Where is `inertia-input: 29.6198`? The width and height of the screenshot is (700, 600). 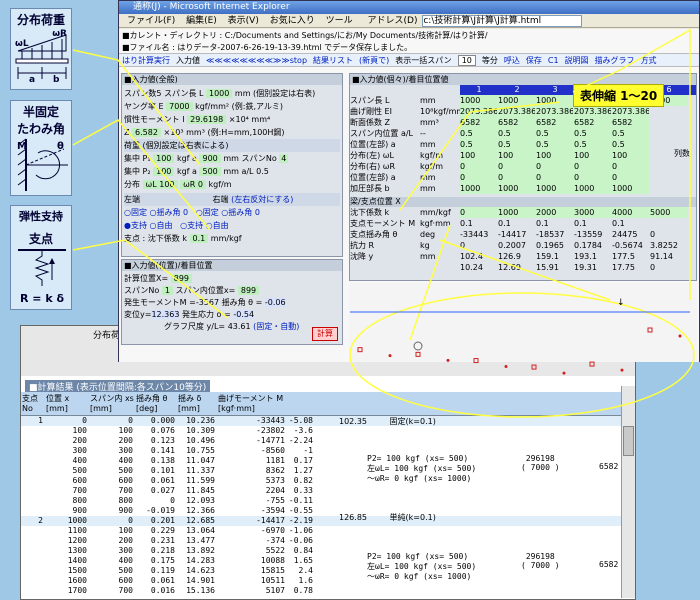
inertia-input: 29.6198 is located at coordinates (207, 119).